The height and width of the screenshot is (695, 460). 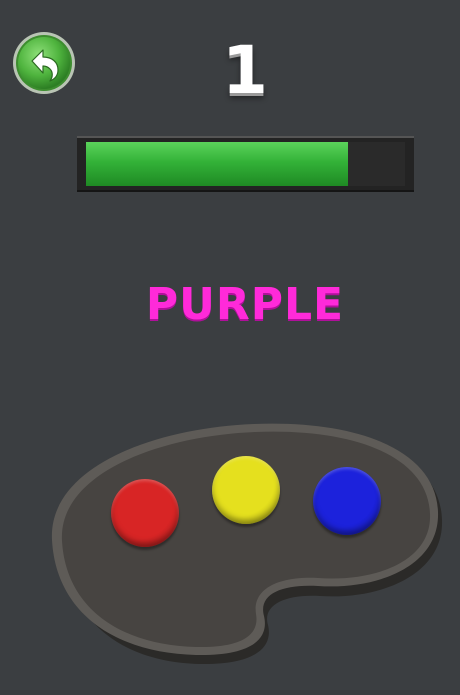 What do you see at coordinates (245, 70) in the screenshot?
I see `score-counter: 1` at bounding box center [245, 70].